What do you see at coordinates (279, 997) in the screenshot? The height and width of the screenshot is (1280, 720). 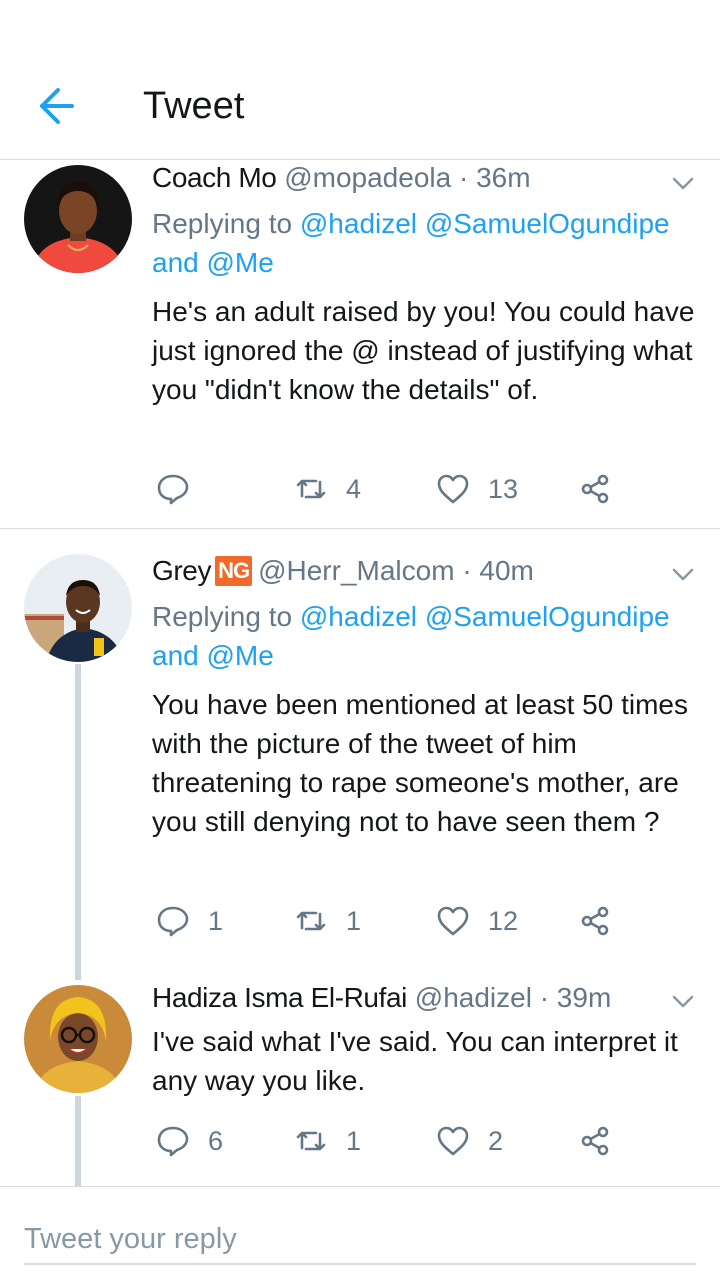 I see `display-name: Hadiza Isma El-Rufai` at bounding box center [279, 997].